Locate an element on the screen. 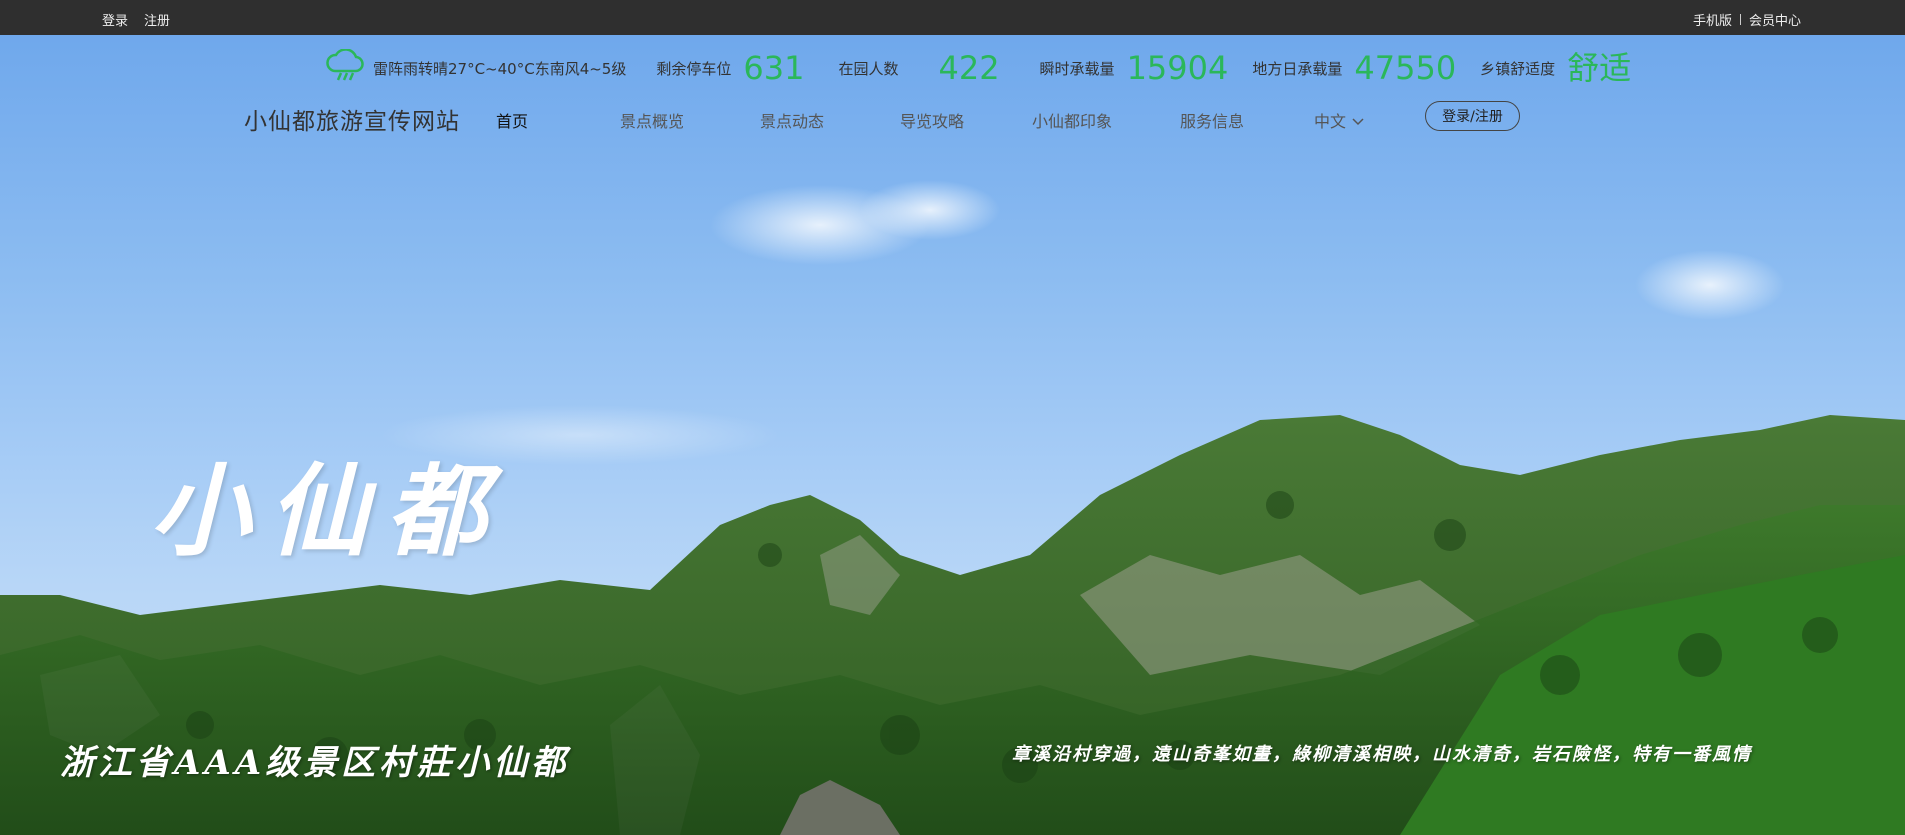 The height and width of the screenshot is (835, 1905). stat-value: 422 is located at coordinates (969, 68).